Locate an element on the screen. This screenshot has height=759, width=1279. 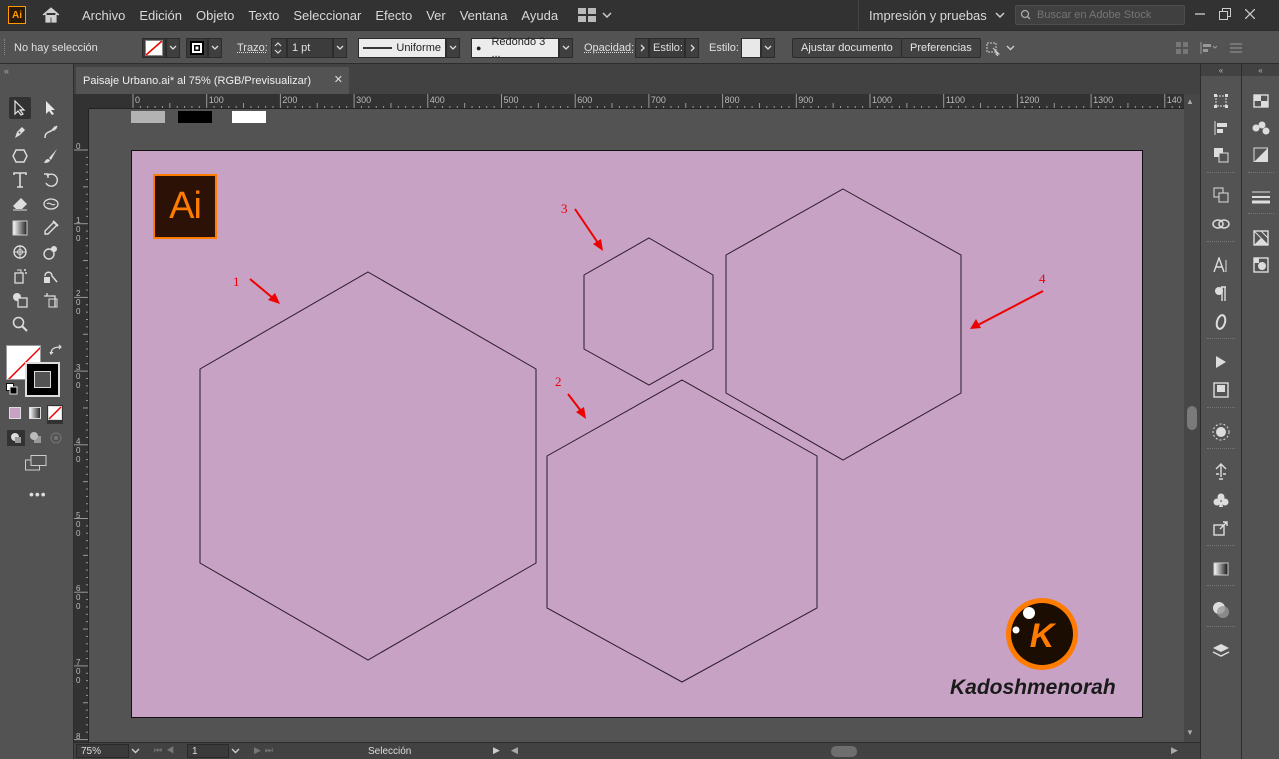
swap-fill-stroke-icon is located at coordinates (56, 352).